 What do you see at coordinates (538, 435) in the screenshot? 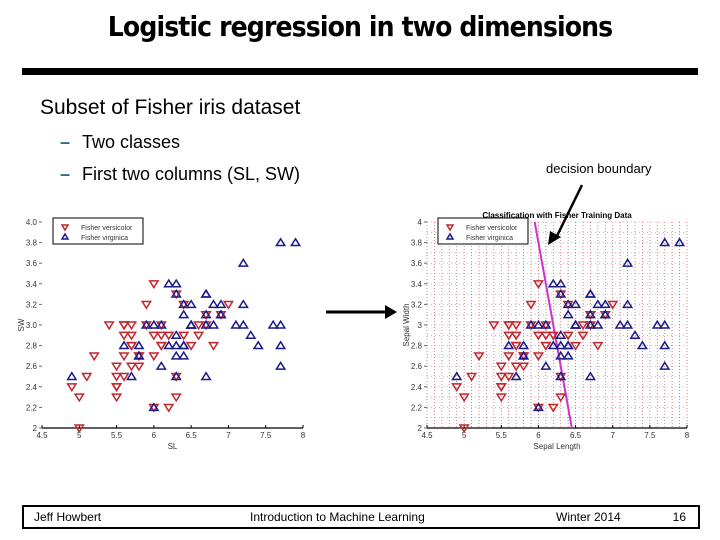
I see `x-tick-label: 6` at bounding box center [538, 435].